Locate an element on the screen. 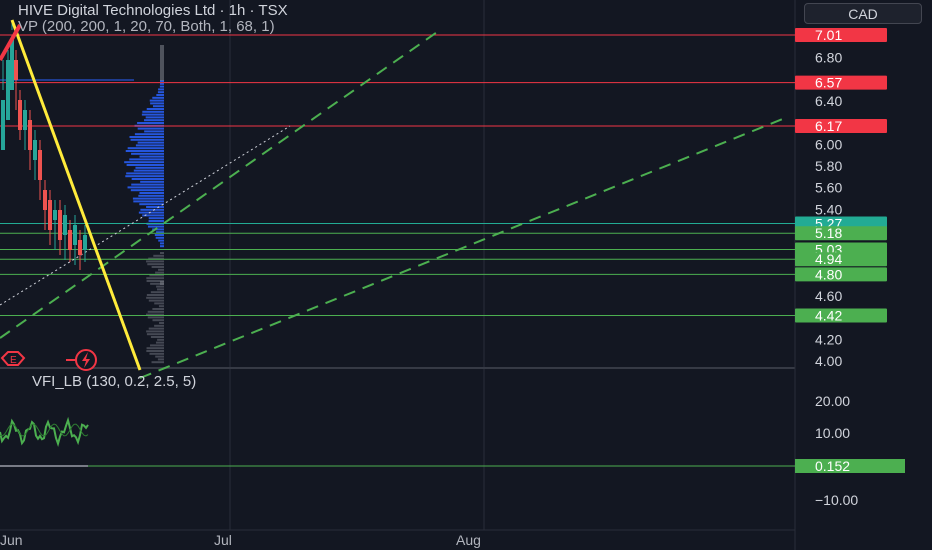 The image size is (932, 550). price-tick-label: 4.60 is located at coordinates (828, 296).